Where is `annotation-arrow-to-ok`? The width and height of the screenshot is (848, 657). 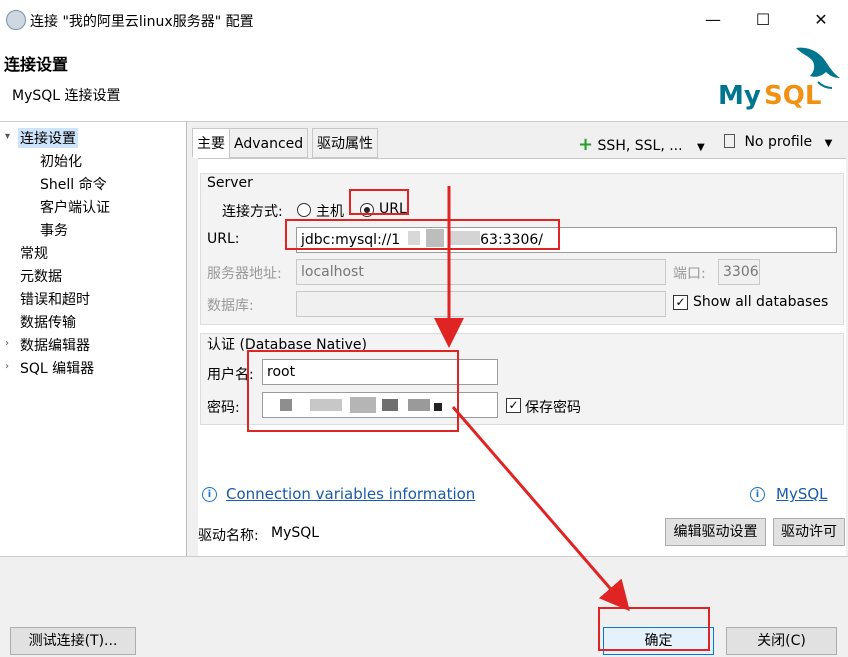 annotation-arrow-to-ok is located at coordinates (540, 509).